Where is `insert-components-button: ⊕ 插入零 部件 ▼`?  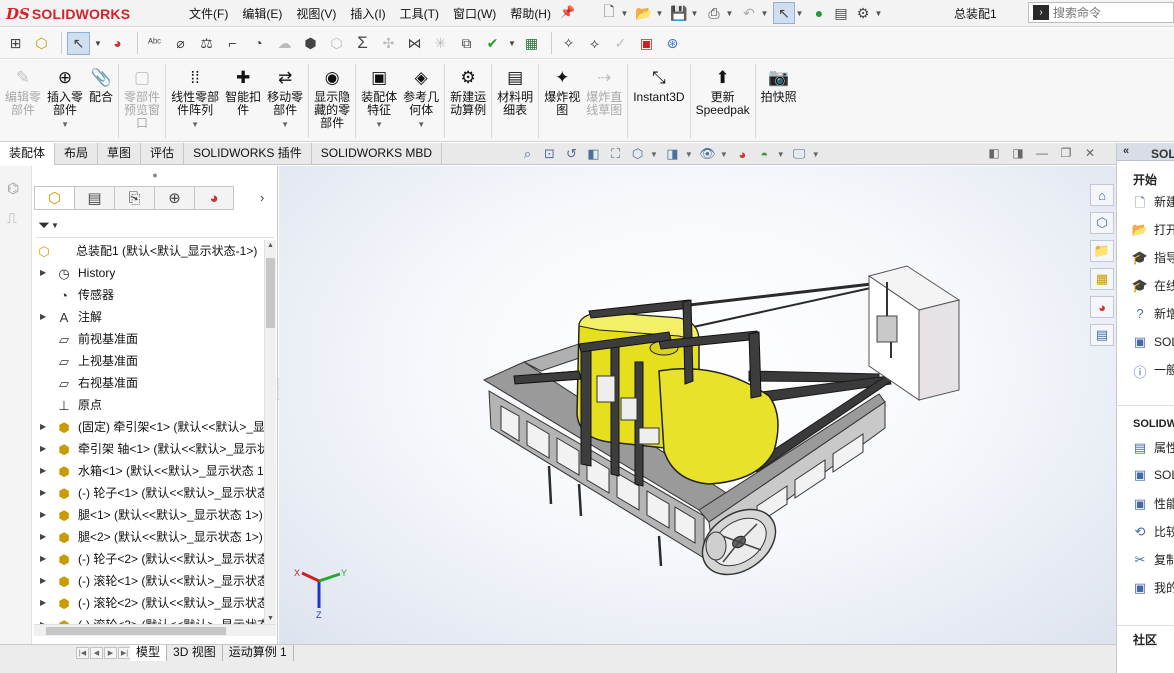
insert-components-button: ⊕ 插入零 部件 ▼ is located at coordinates (65, 100).